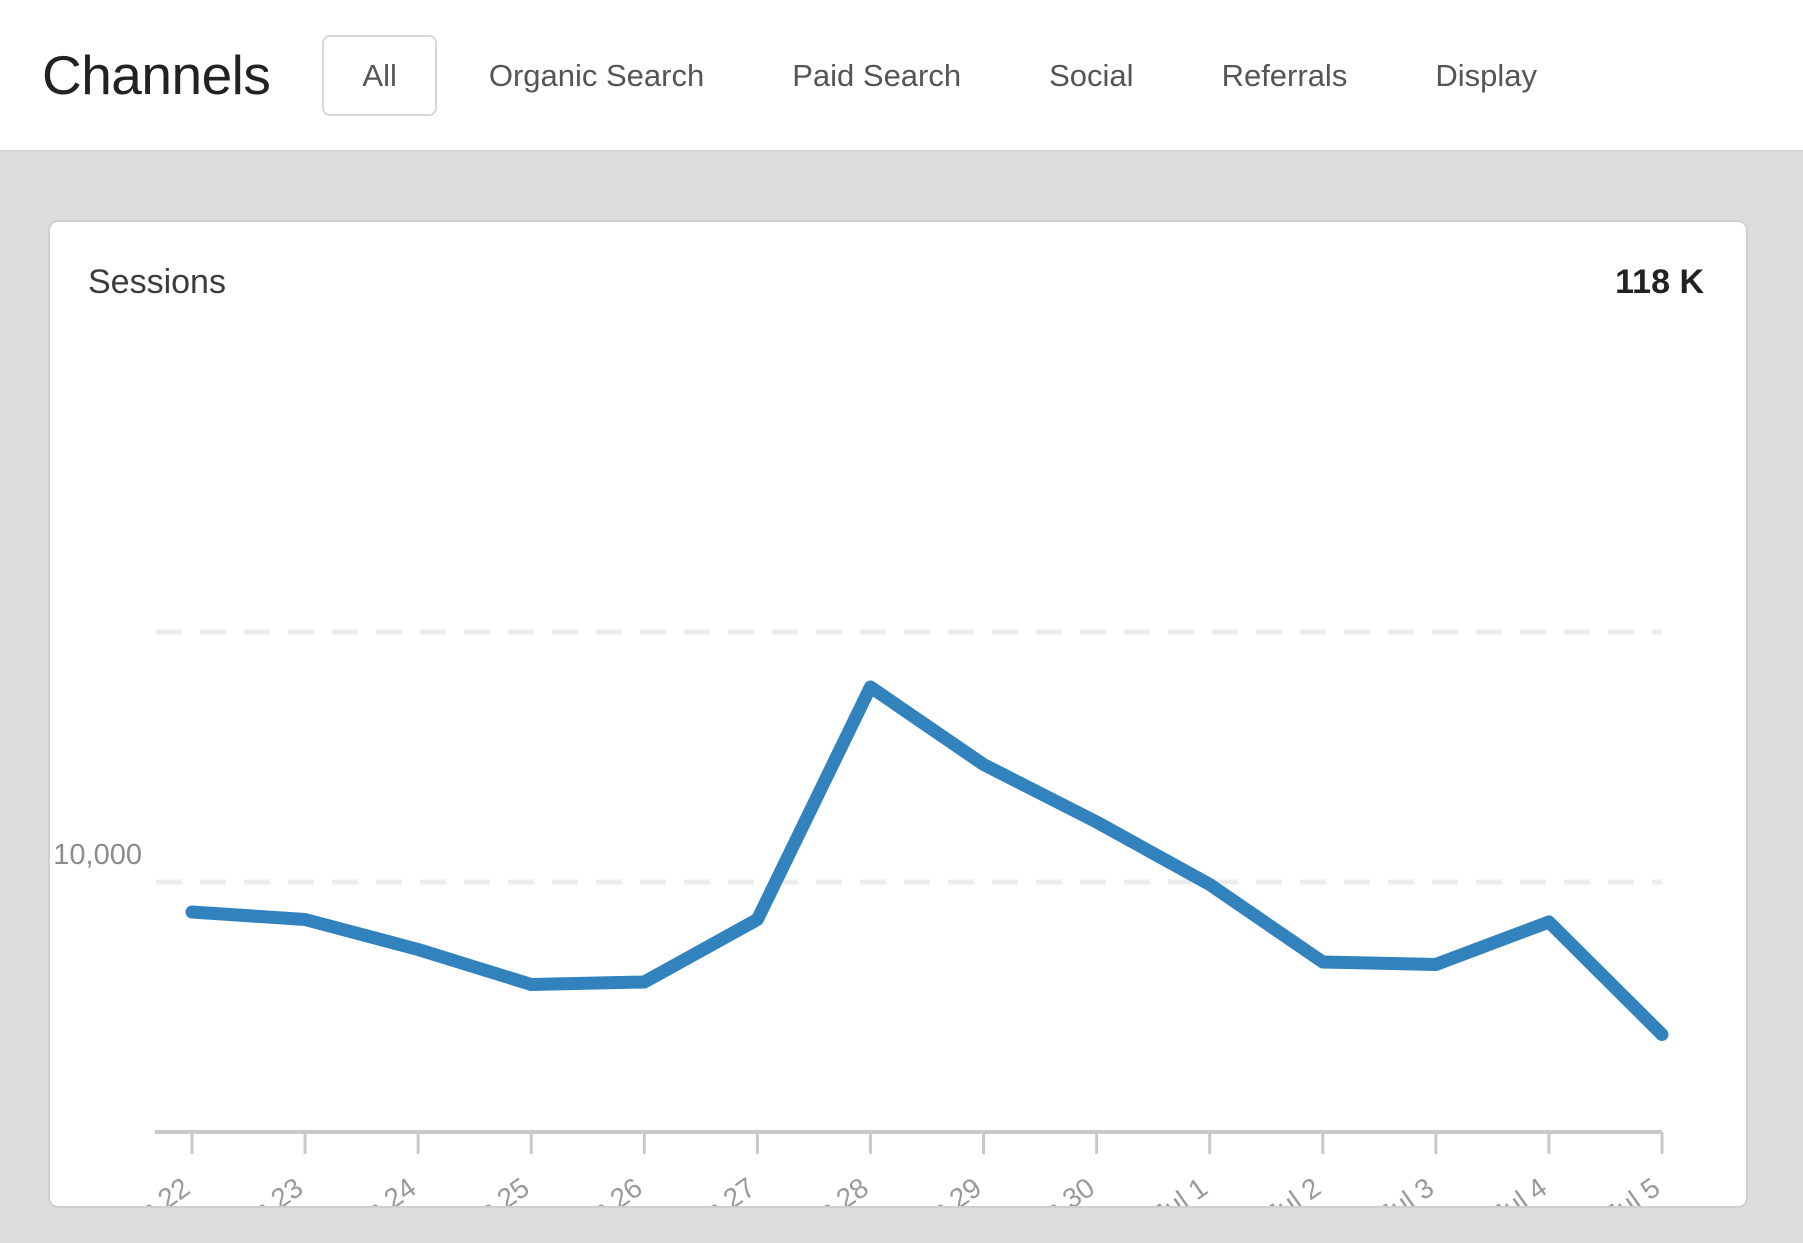  I want to click on x-axis-tick-label: Jun 23, so click(265, 1189).